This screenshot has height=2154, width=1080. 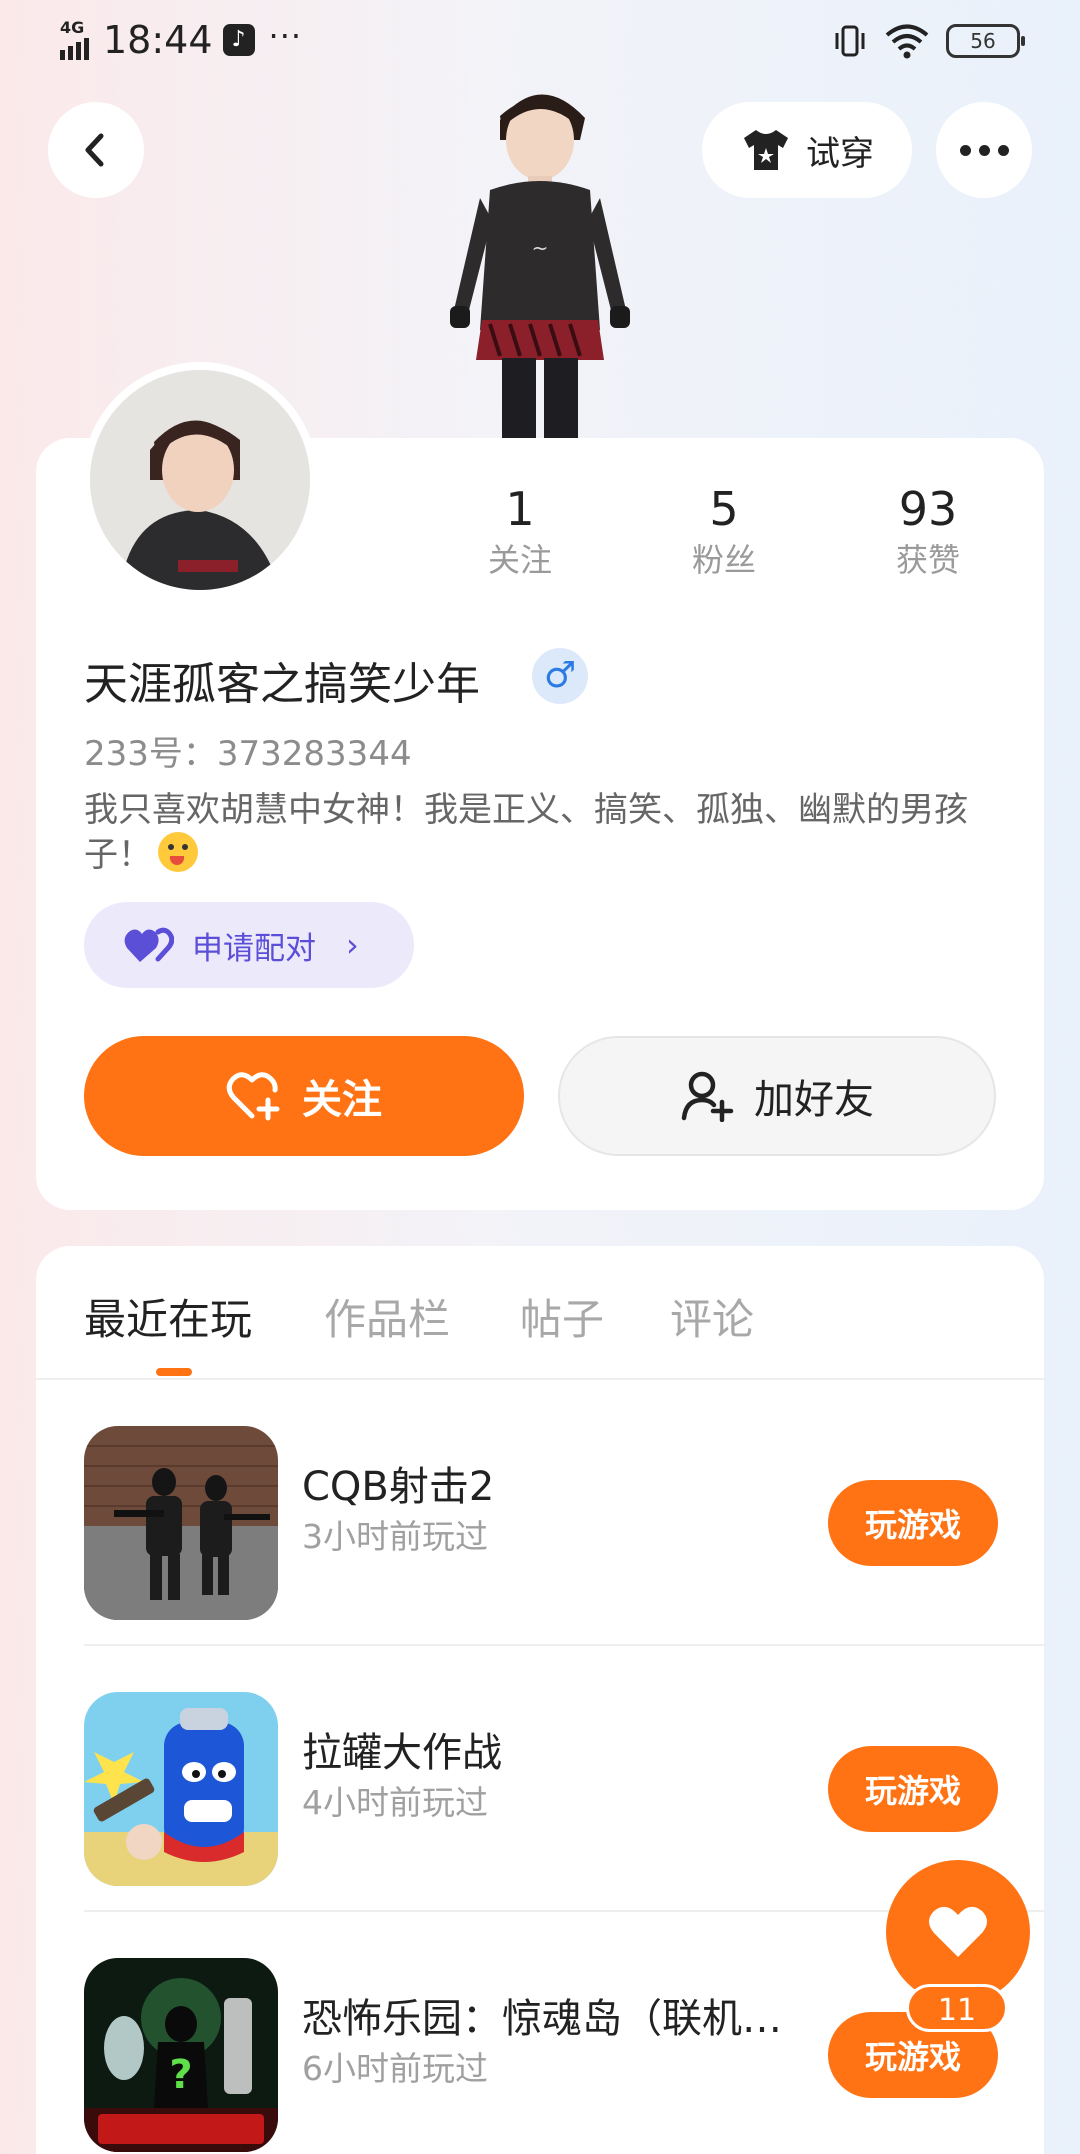 I want to click on status-left: 4G 18:44 ♪ ···, so click(x=181, y=39).